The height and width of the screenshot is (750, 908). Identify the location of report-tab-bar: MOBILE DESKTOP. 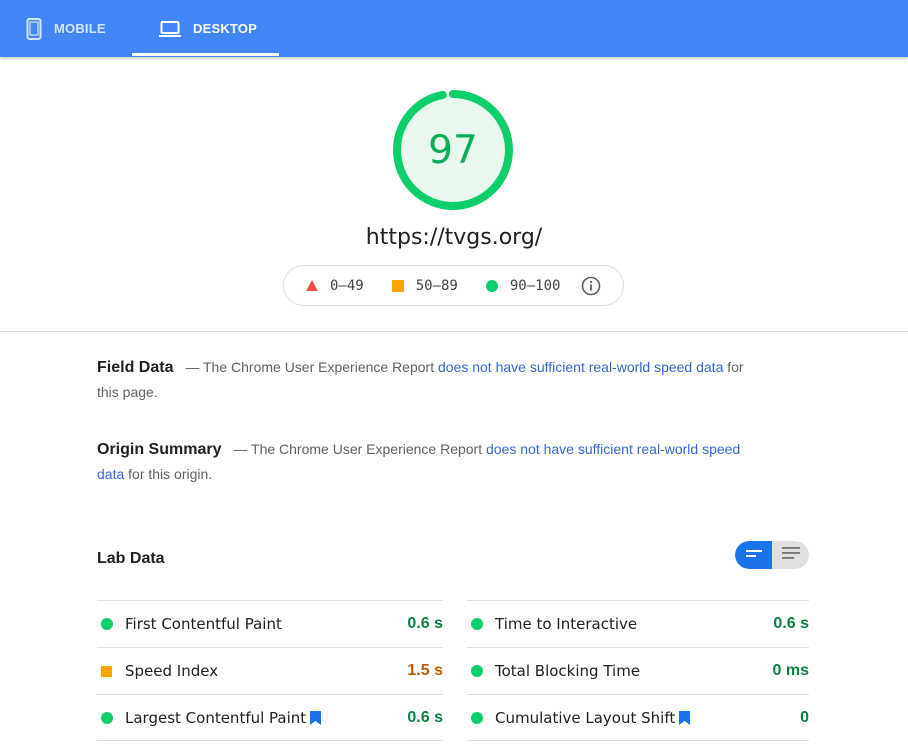
(454, 28).